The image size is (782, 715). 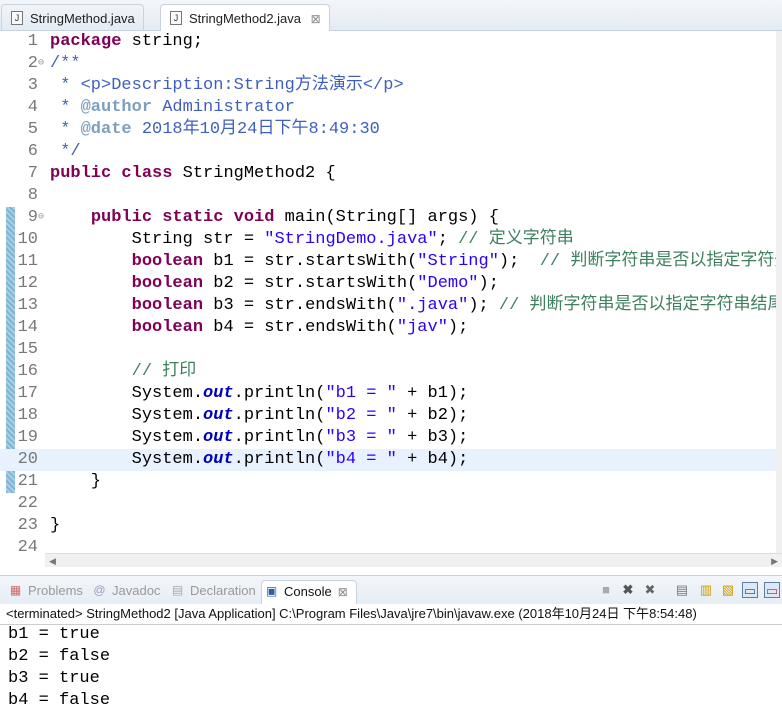 What do you see at coordinates (391, 526) in the screenshot?
I see `code-line: 23}` at bounding box center [391, 526].